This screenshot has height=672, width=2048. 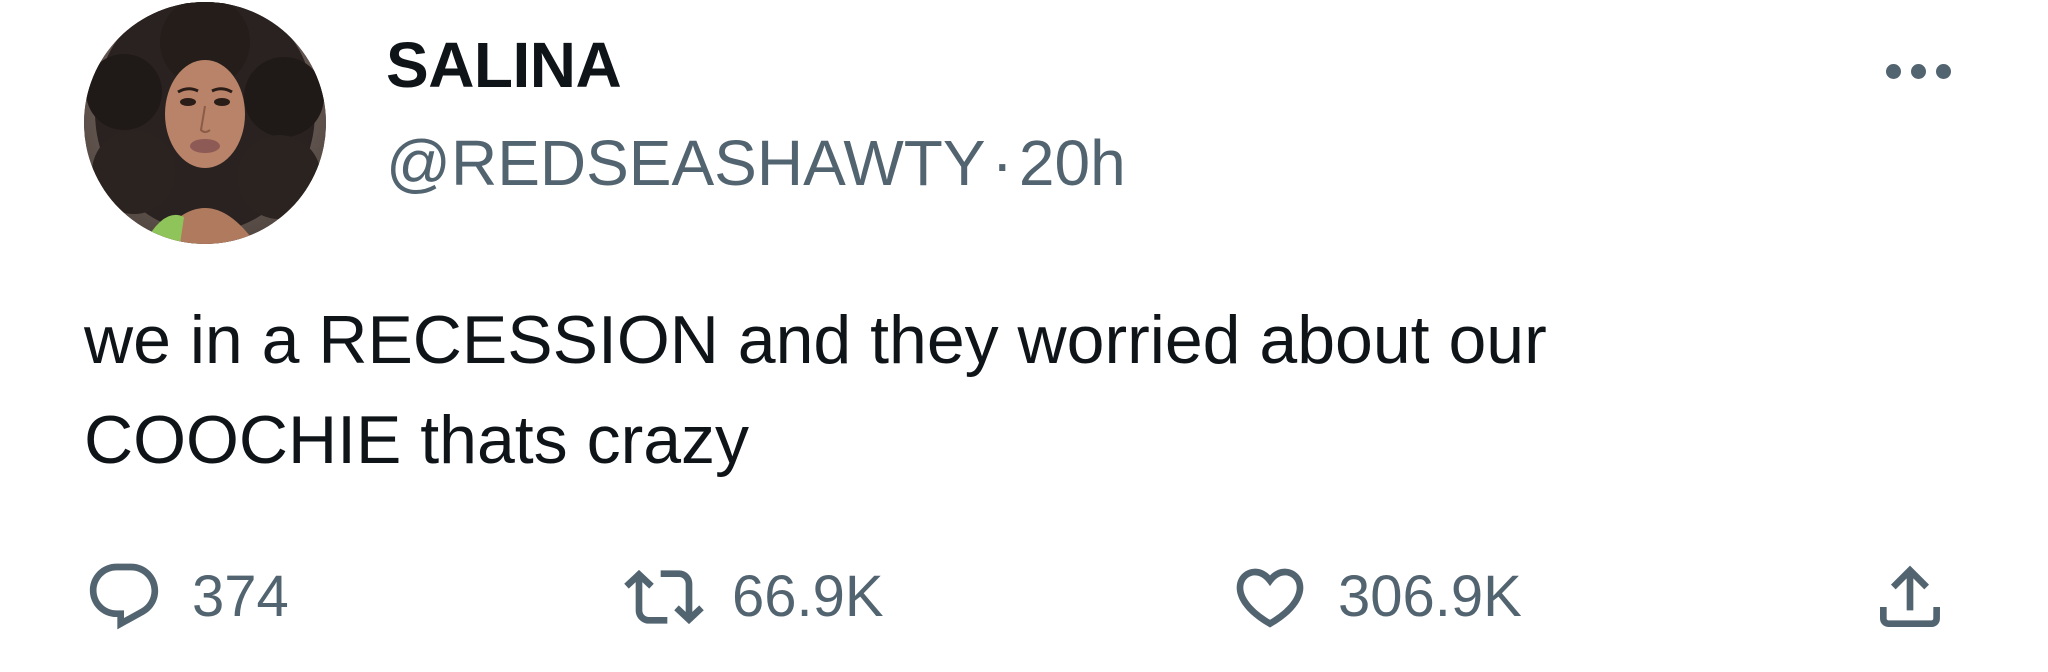 I want to click on like-count: 306.9K, so click(x=1430, y=596).